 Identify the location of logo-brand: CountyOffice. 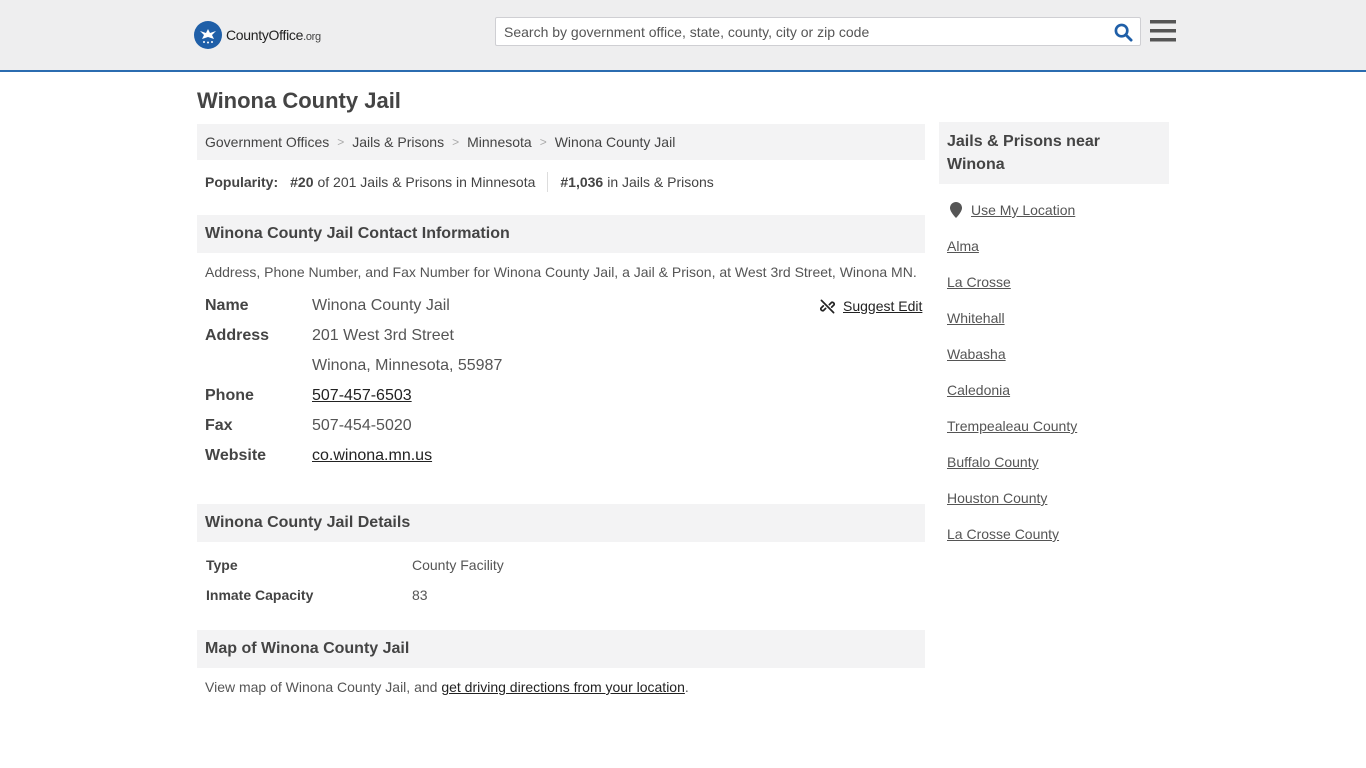
(265, 35).